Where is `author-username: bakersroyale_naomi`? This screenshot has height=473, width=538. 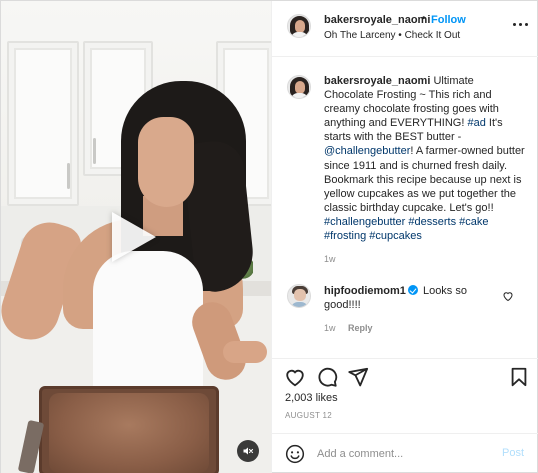
author-username: bakersroyale_naomi is located at coordinates (377, 20).